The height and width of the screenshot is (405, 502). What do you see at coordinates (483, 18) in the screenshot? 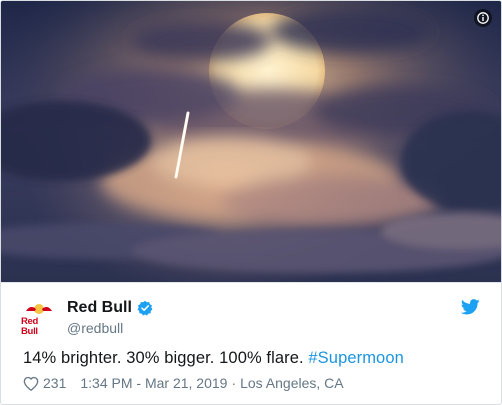
I see `info-icon` at bounding box center [483, 18].